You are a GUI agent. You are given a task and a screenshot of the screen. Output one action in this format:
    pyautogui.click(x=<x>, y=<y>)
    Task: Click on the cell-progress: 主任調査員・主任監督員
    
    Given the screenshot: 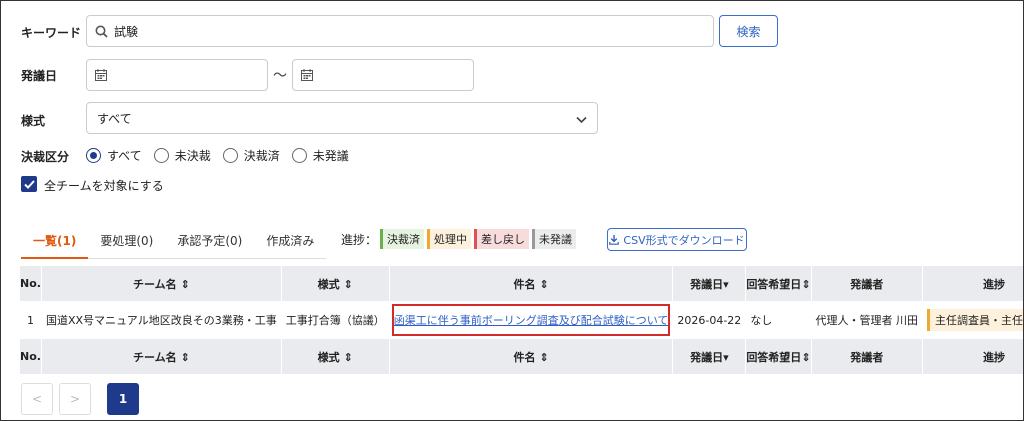 What is the action you would take?
    pyautogui.click(x=972, y=320)
    